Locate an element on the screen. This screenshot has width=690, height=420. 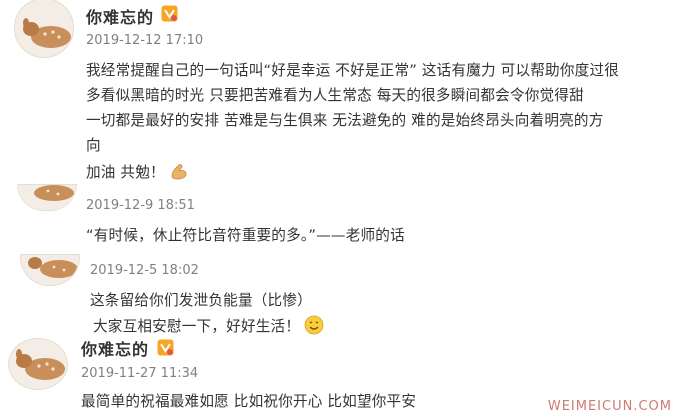
comment-text-line: 大家互相安慰一下，好好生活！ is located at coordinates (208, 325).